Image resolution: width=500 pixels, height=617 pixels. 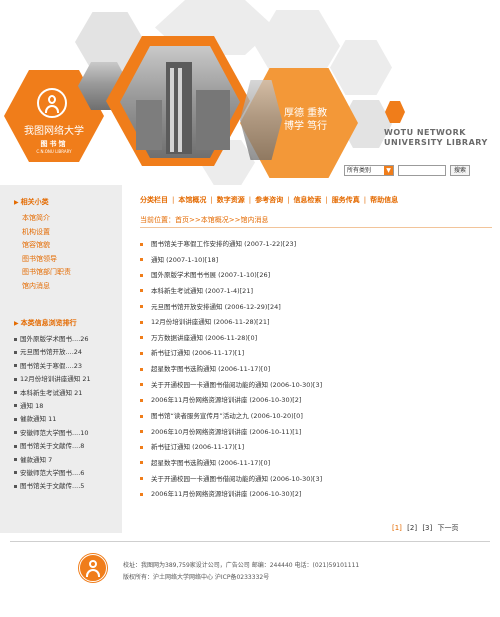 I want to click on sidebar-item-news: 馆内消息, so click(x=46, y=287).